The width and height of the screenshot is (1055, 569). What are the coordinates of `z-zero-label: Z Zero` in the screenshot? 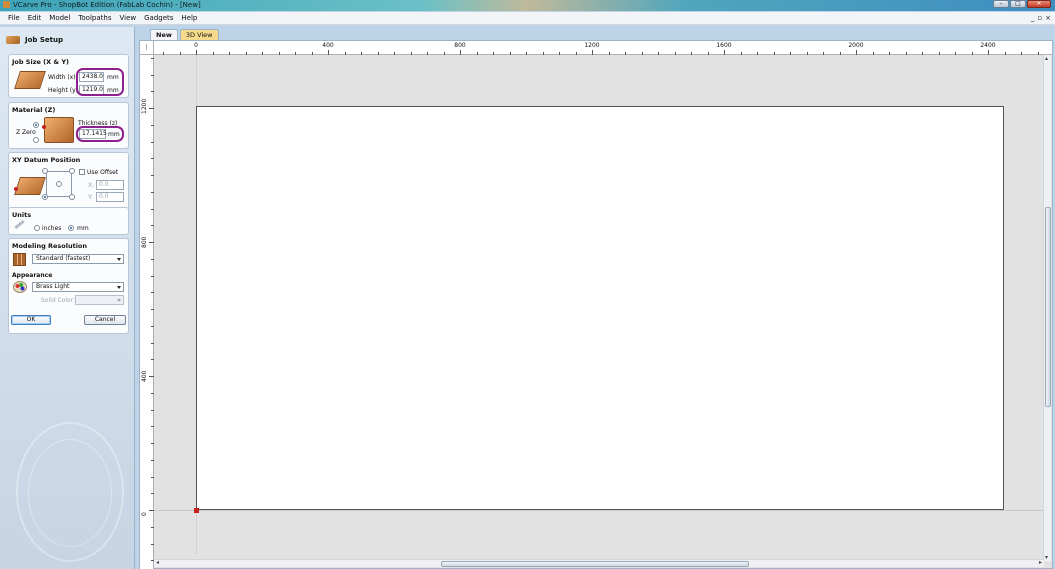 It's located at (26, 132).